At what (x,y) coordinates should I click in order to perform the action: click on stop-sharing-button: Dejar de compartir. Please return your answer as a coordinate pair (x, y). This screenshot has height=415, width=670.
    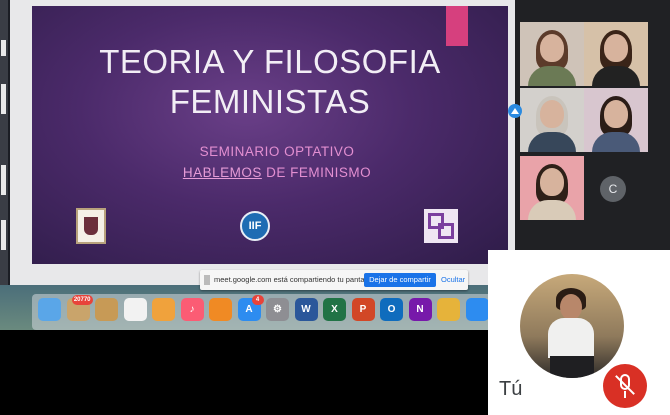
    Looking at the image, I should click on (400, 280).